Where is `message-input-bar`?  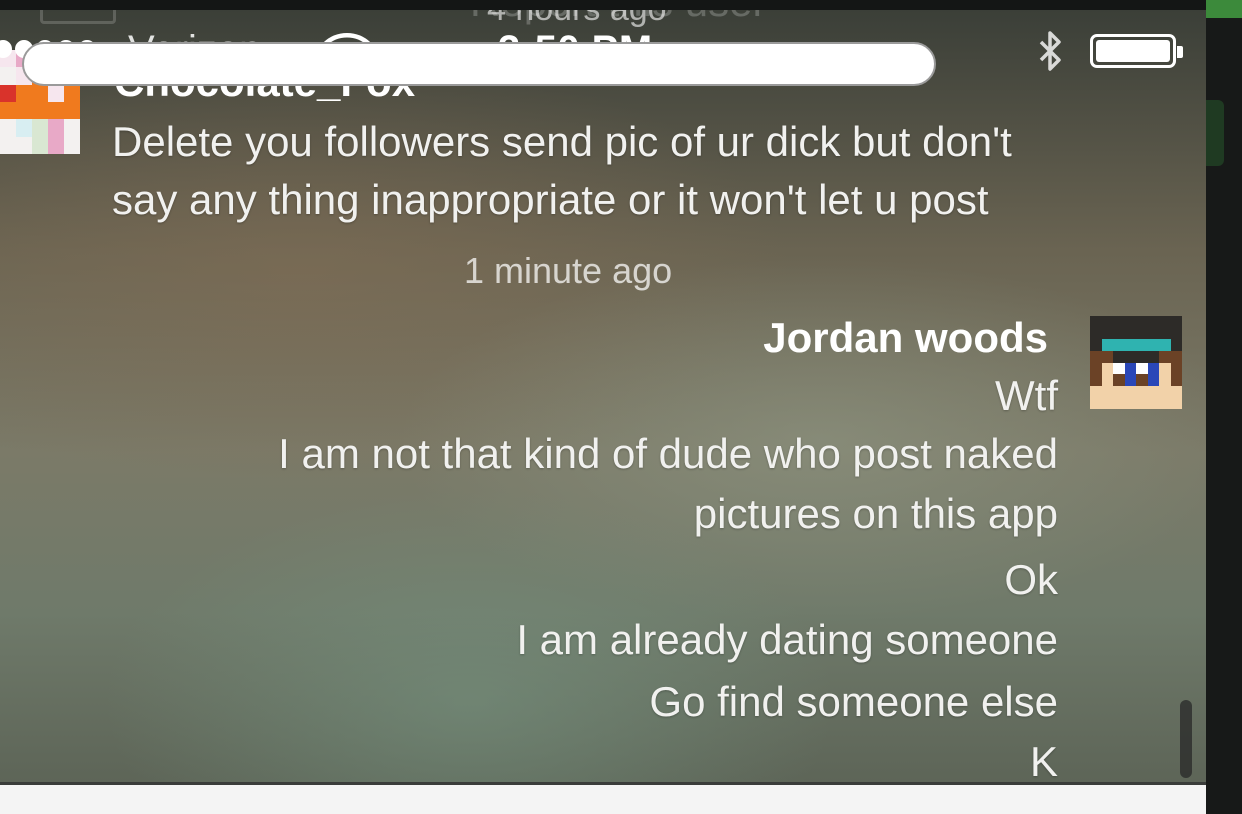 message-input-bar is located at coordinates (603, 798).